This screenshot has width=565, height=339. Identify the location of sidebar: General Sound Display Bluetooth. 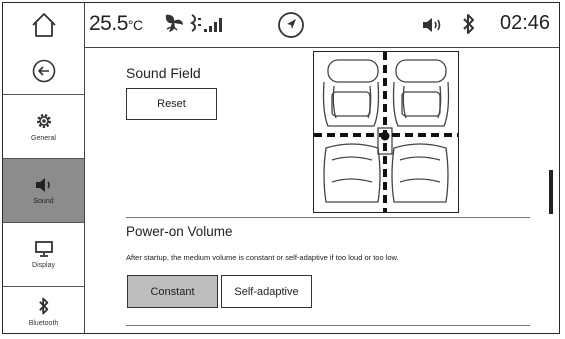
(44, 190).